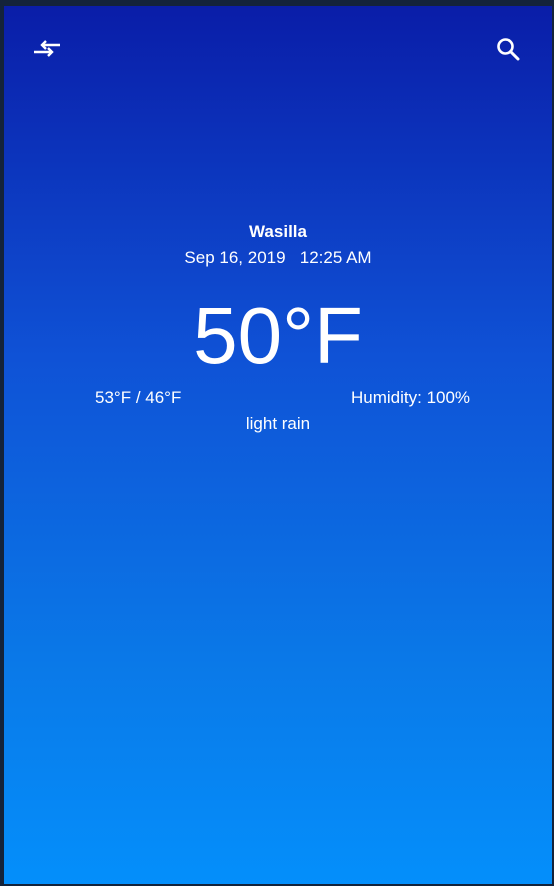 The height and width of the screenshot is (886, 554). I want to click on search-button, so click(508, 49).